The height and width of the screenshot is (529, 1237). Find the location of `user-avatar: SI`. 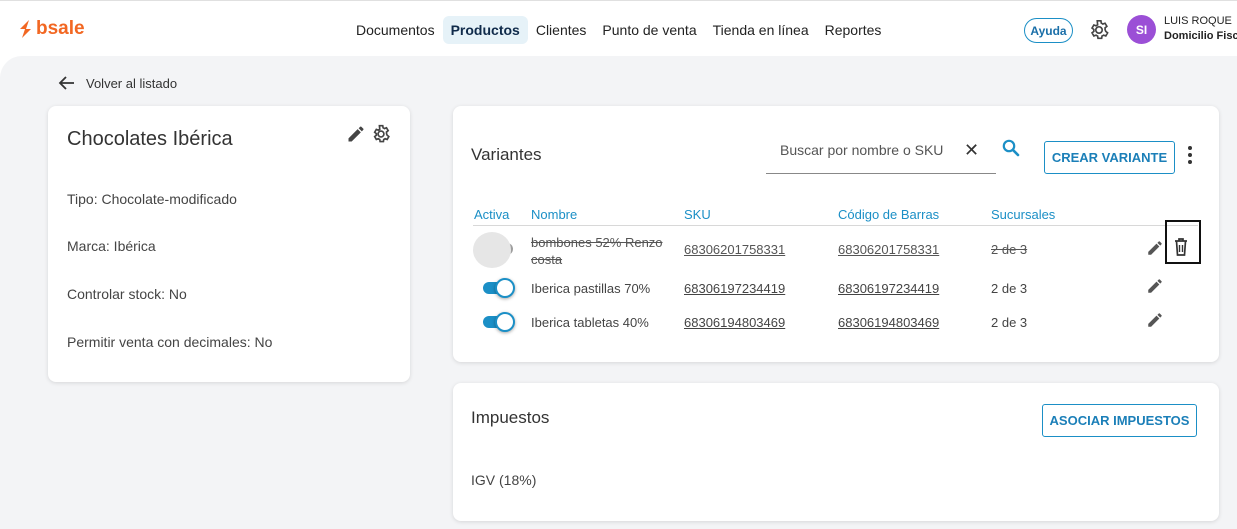

user-avatar: SI is located at coordinates (1141, 29).